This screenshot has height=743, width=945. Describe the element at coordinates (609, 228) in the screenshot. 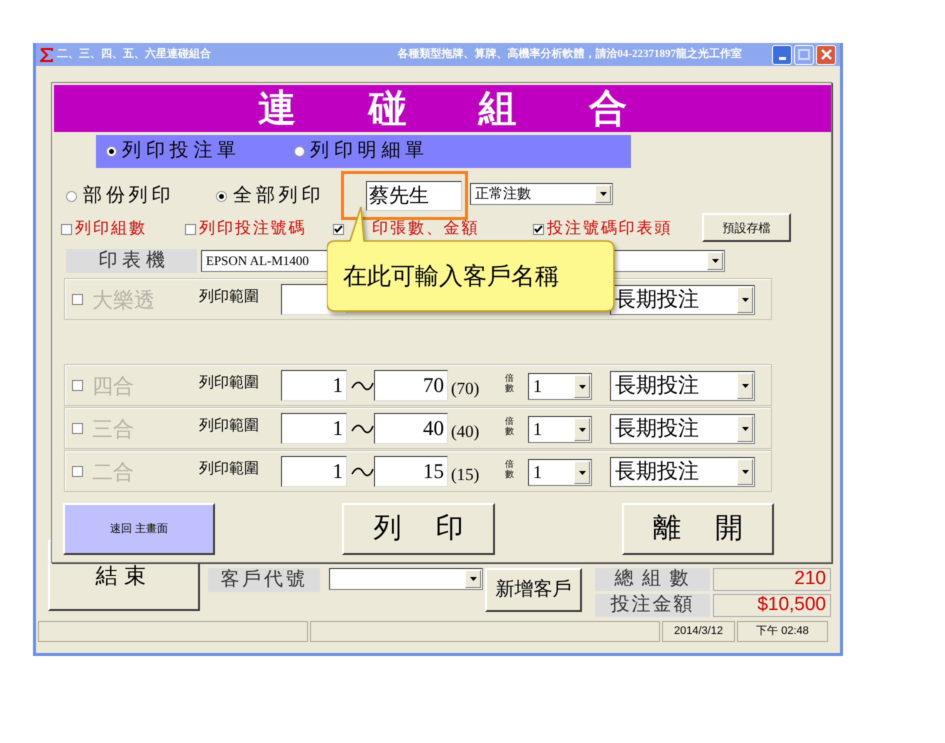

I see `option-label: 投注號碼印表頭` at that location.